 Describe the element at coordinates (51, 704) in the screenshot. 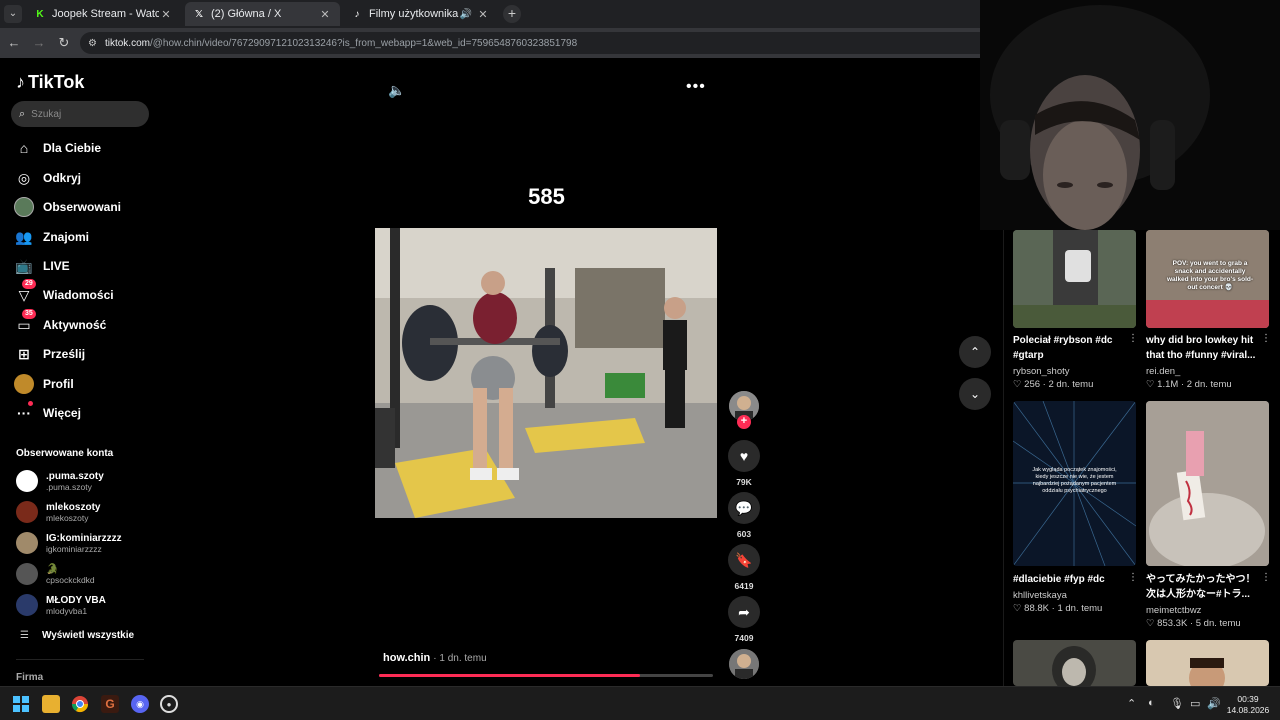

I see `file-explorer-icon` at that location.